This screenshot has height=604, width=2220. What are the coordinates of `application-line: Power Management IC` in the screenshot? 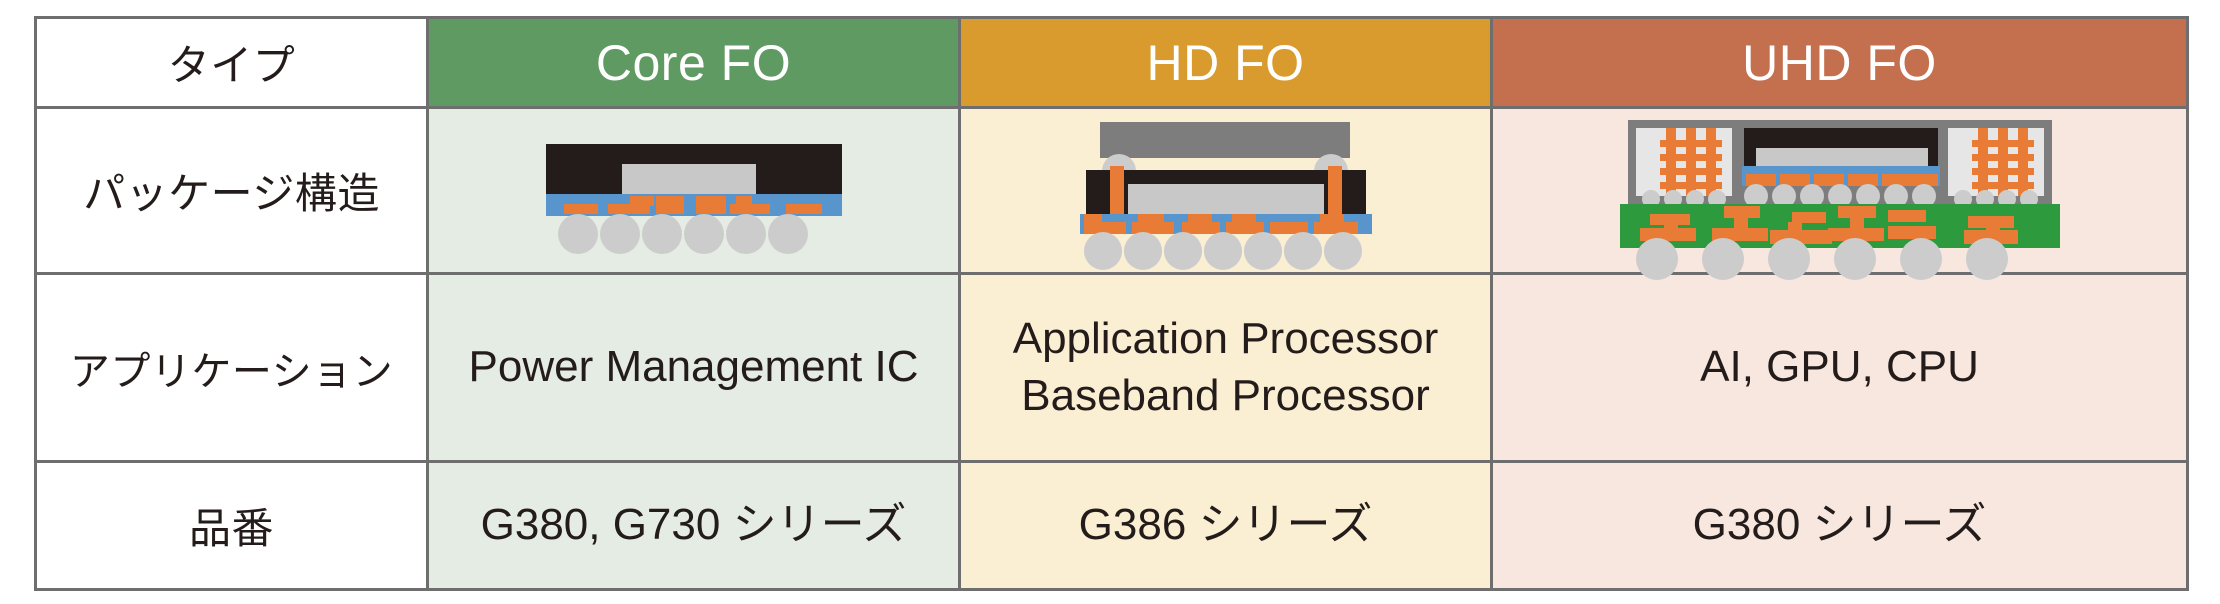 It's located at (693, 367).